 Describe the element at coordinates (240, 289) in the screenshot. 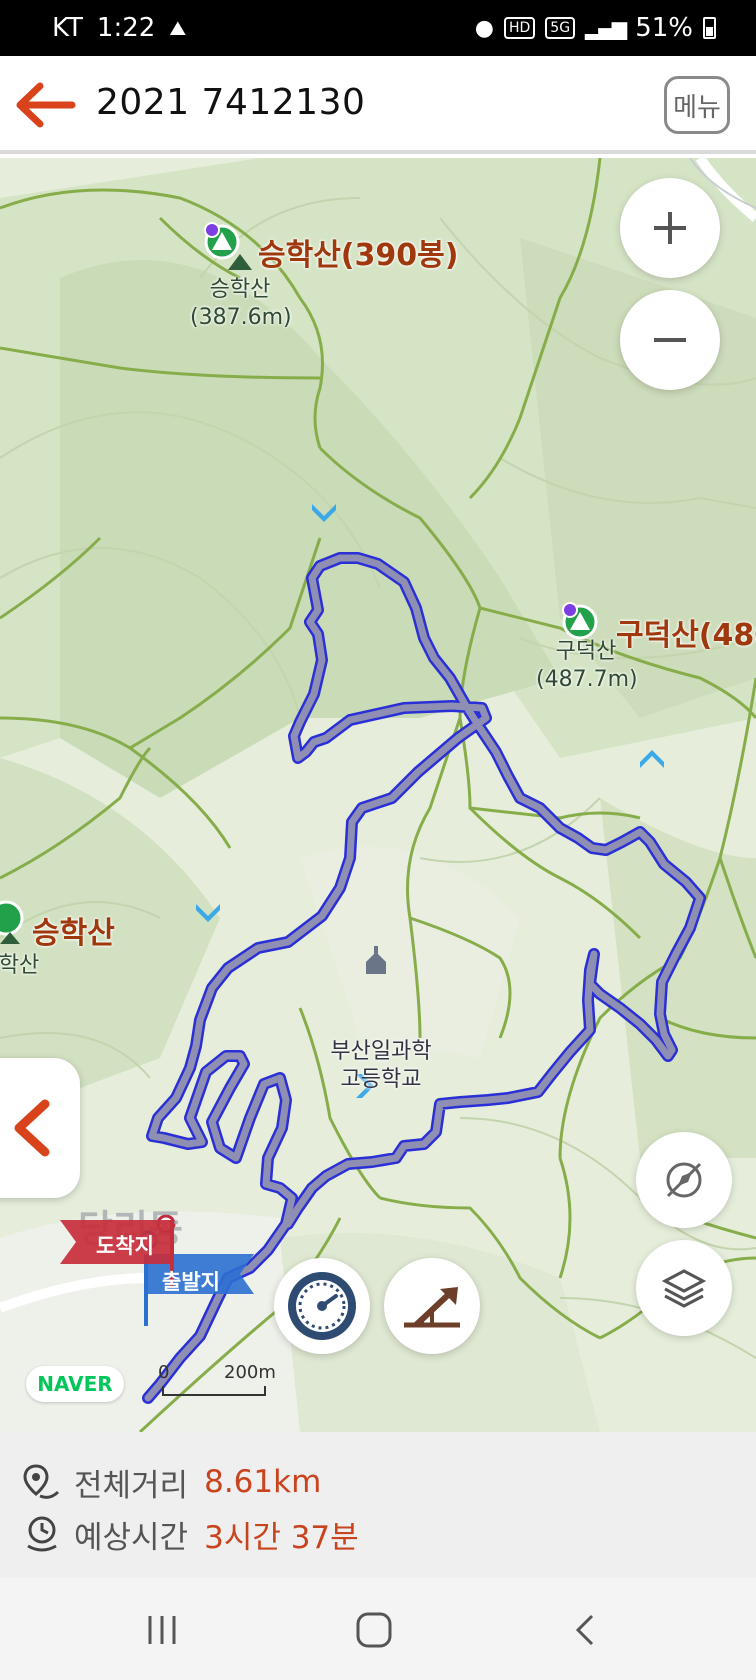

I see `peak-name: 승학산` at that location.